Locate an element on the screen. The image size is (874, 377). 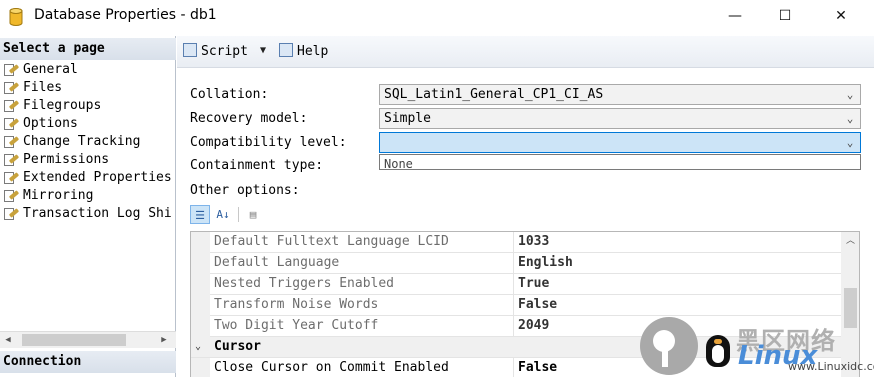
site-watermark: 黑区网络 Linux www.Linuxidc.com is located at coordinates (757, 346).